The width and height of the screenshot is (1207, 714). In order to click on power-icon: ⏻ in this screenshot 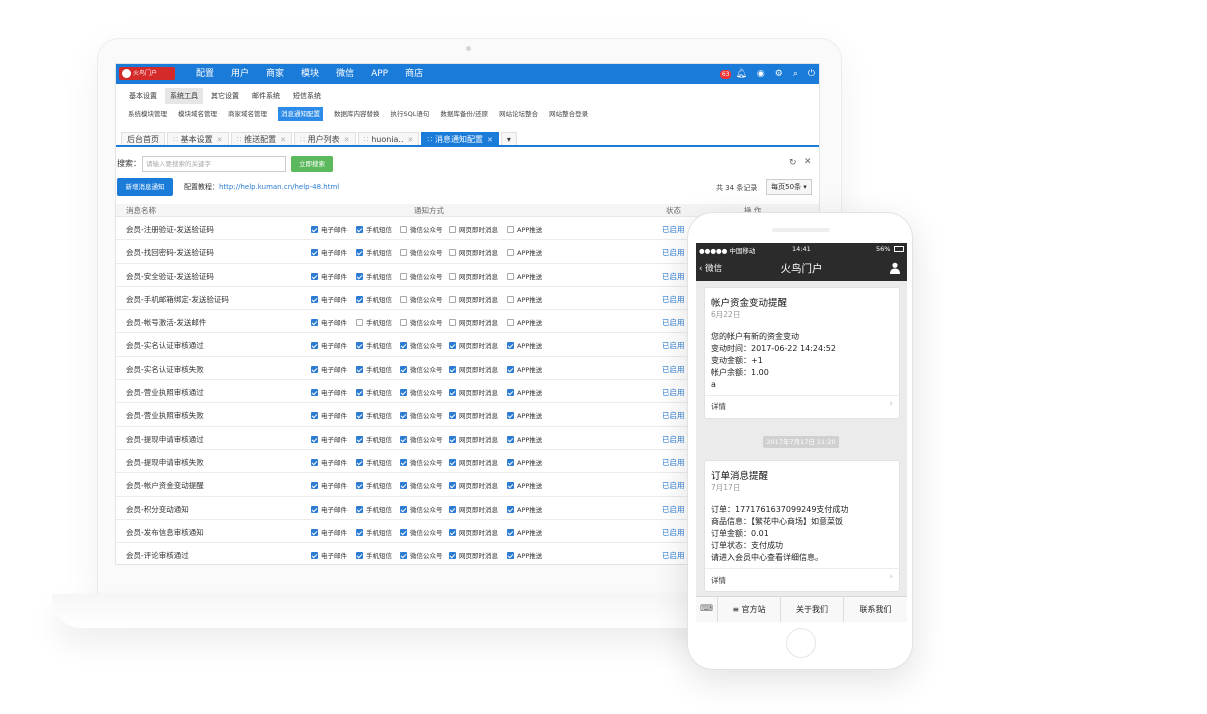, I will do `click(811, 74)`.